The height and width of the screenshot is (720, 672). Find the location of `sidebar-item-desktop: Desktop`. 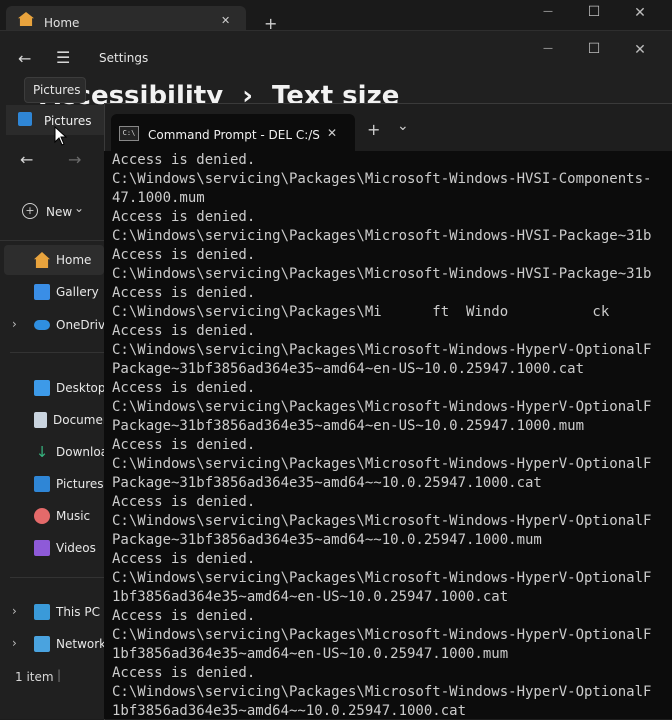

sidebar-item-desktop: Desktop is located at coordinates (53, 388).